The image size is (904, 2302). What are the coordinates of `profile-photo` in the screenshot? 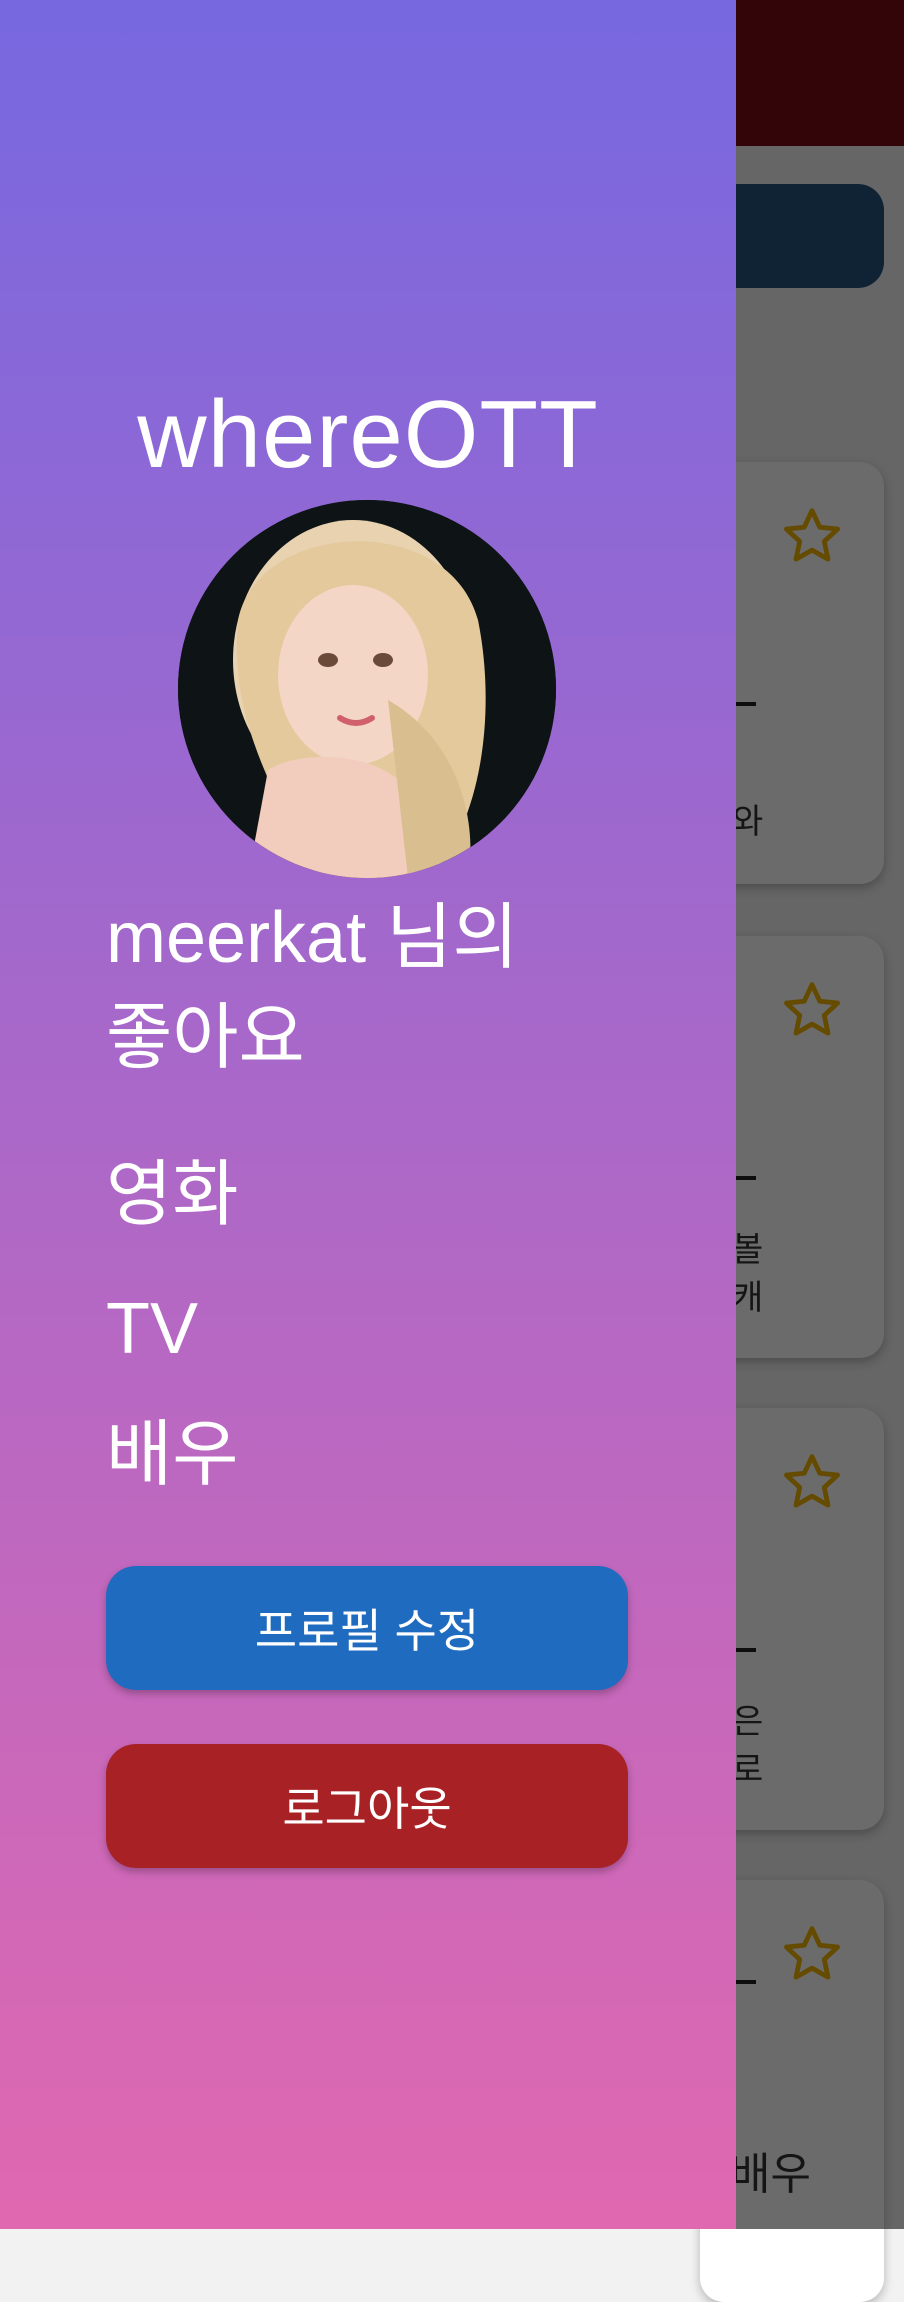 It's located at (367, 689).